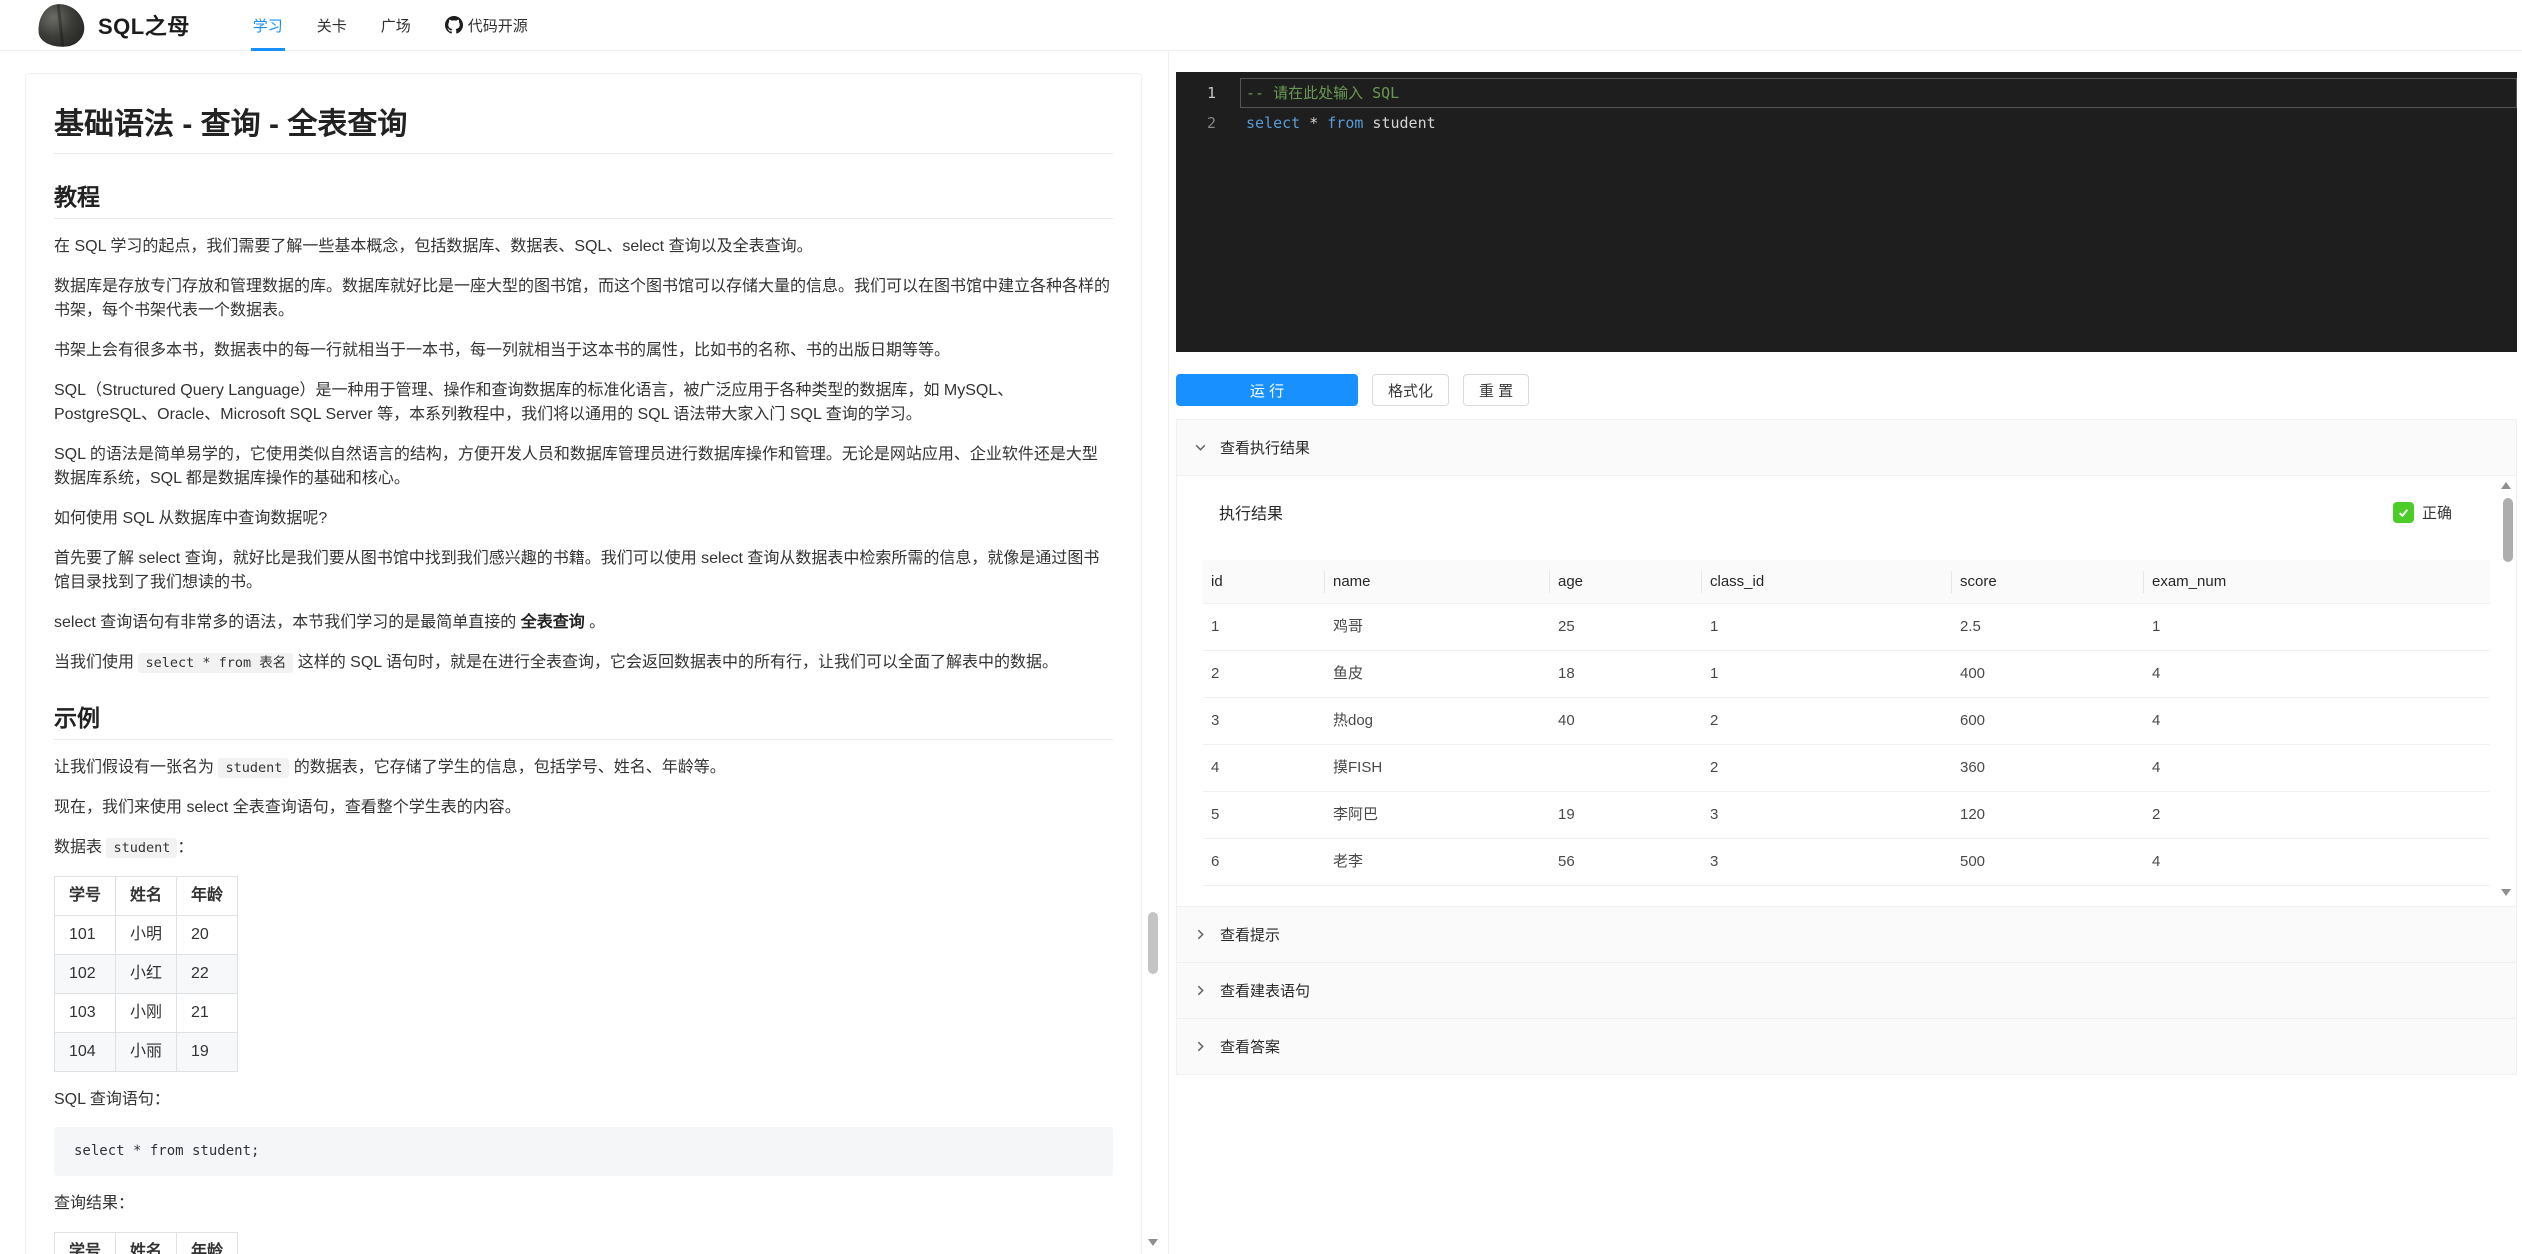 The width and height of the screenshot is (2522, 1254). What do you see at coordinates (1345, 123) in the screenshot?
I see `token-keyword: from` at bounding box center [1345, 123].